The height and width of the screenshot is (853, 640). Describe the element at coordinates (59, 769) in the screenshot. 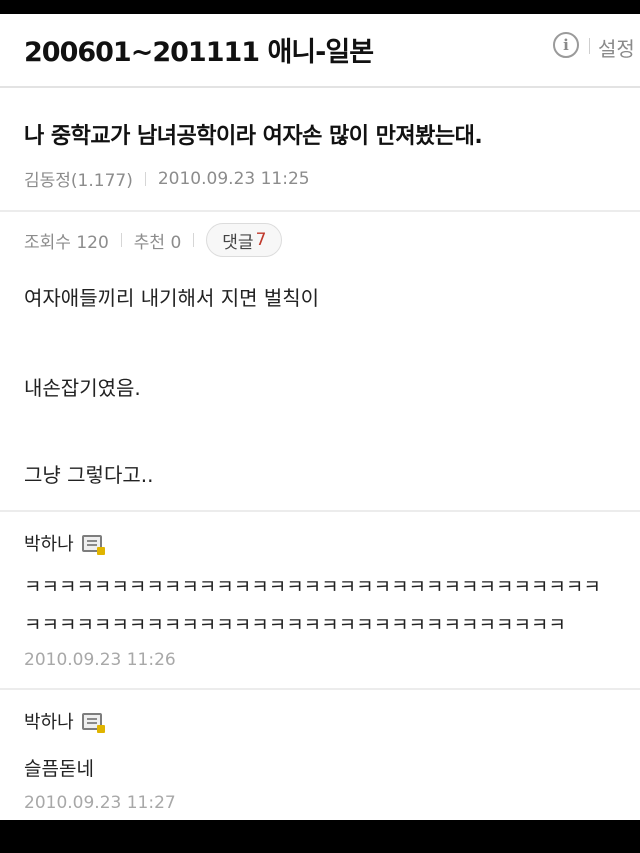

I see `comment-text-line: 슬픔돋네` at that location.